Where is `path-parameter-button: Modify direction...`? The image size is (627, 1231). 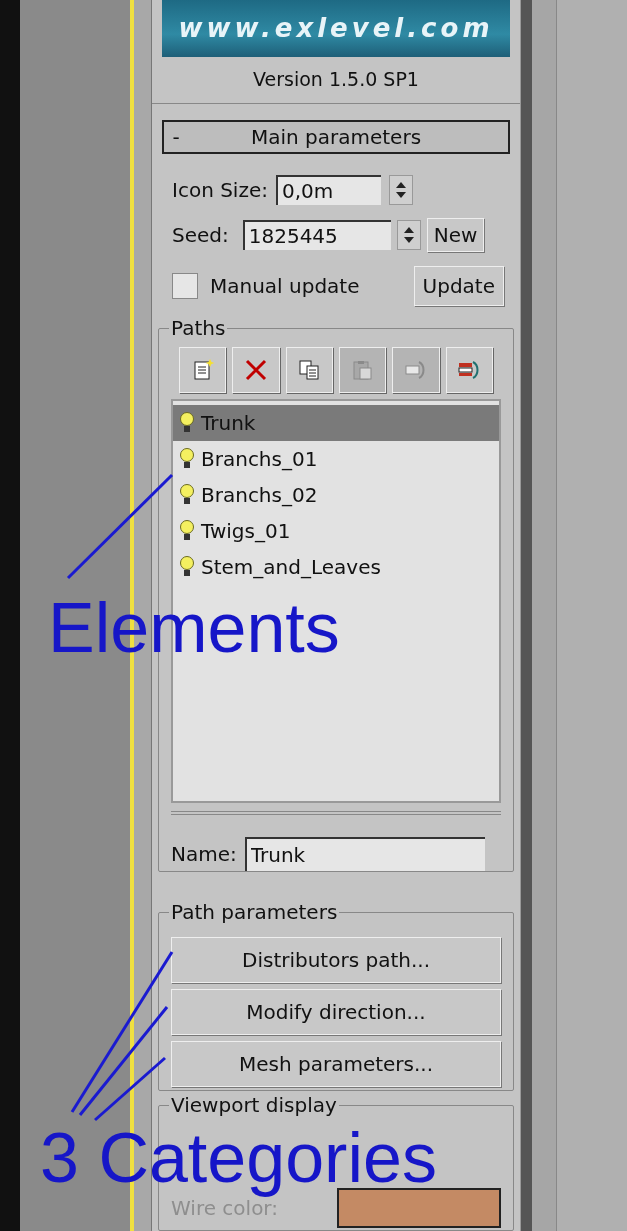 path-parameter-button: Modify direction... is located at coordinates (336, 1011).